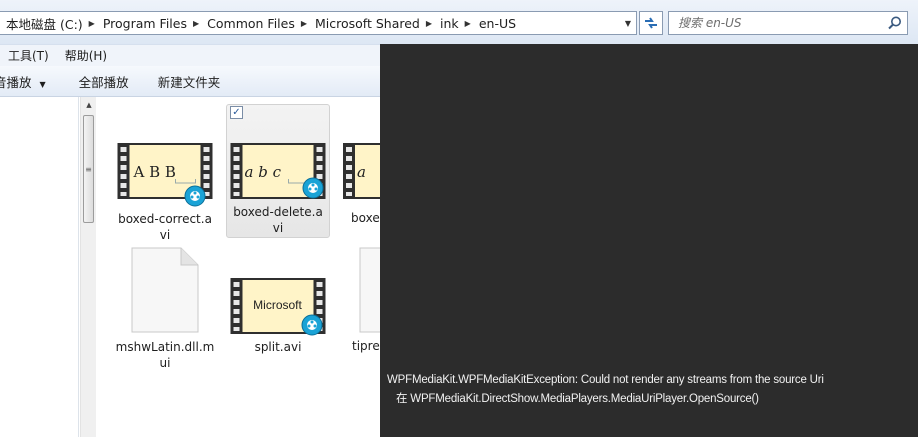 This screenshot has height=437, width=918. Describe the element at coordinates (165, 347) in the screenshot. I see `file-name-line: mshwLatin.dll.m` at that location.